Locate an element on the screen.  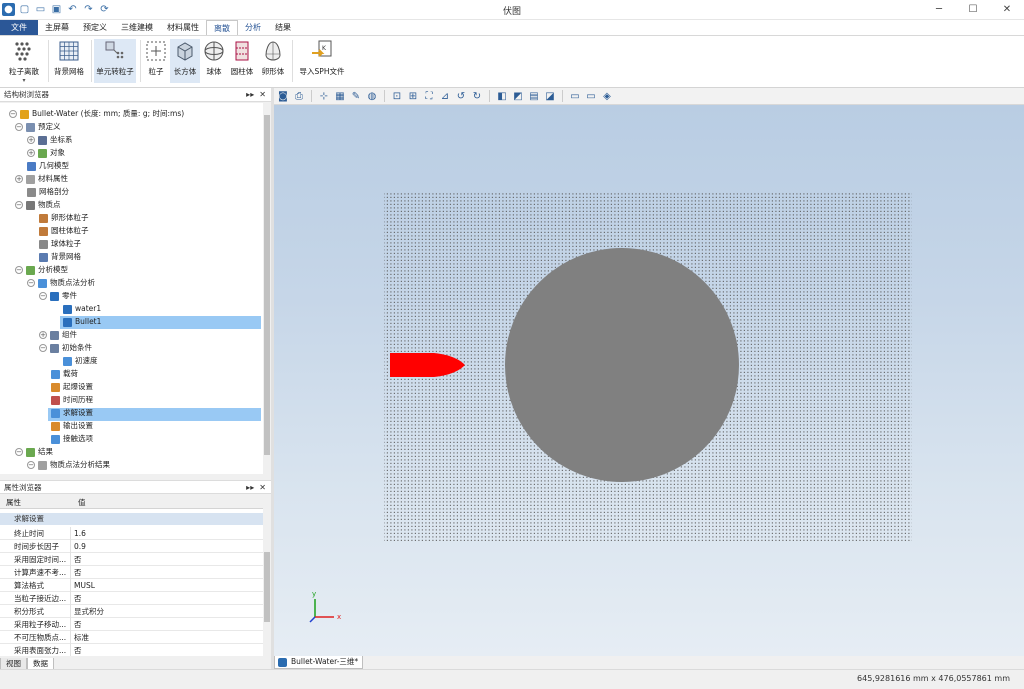
section-icon: ◧ is located at coordinates (502, 96).